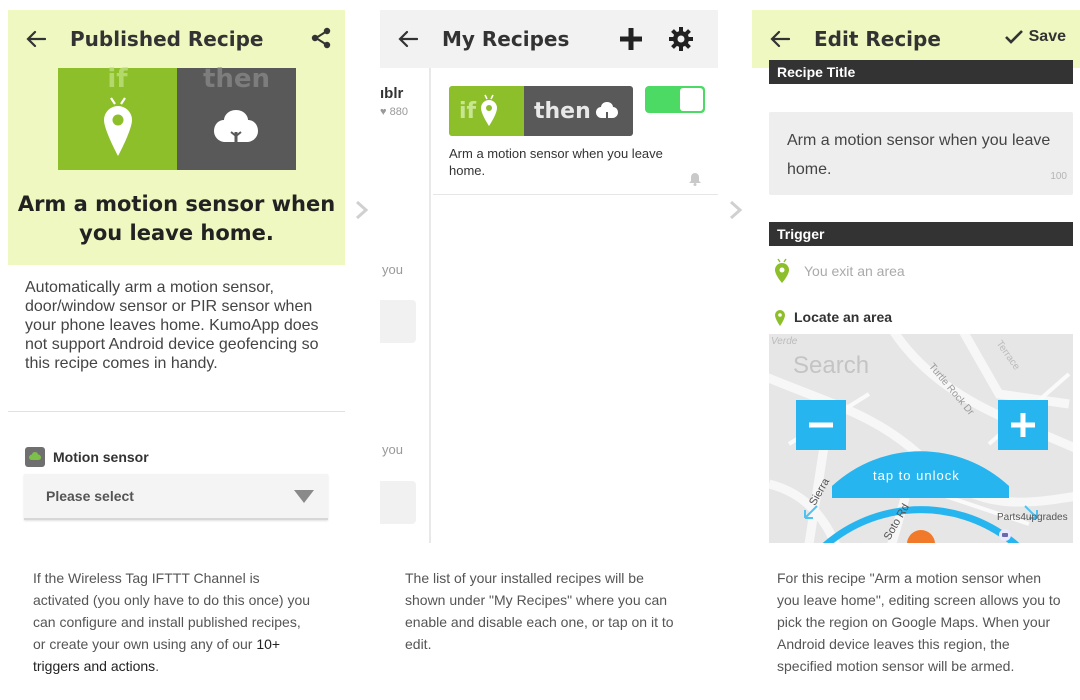 The width and height of the screenshot is (1080, 700). I want to click on motion-sensor-label: Motion sensor, so click(87, 457).